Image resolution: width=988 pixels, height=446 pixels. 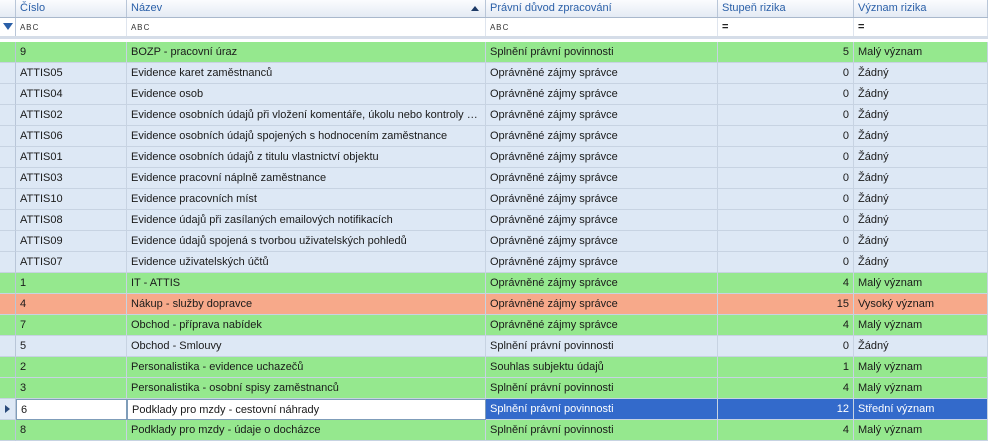 What do you see at coordinates (71, 346) in the screenshot?
I see `cell-cislo: 5` at bounding box center [71, 346].